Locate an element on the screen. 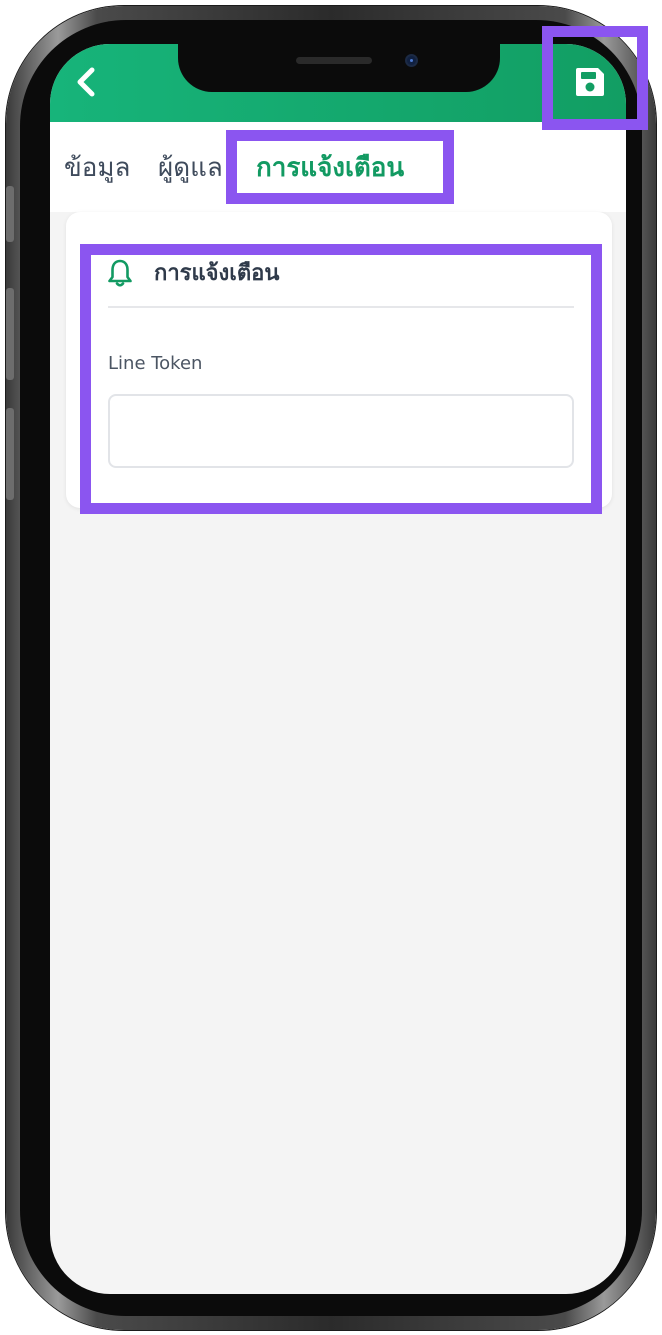 The height and width of the screenshot is (1335, 662). phone-mute-switch is located at coordinates (10, 214).